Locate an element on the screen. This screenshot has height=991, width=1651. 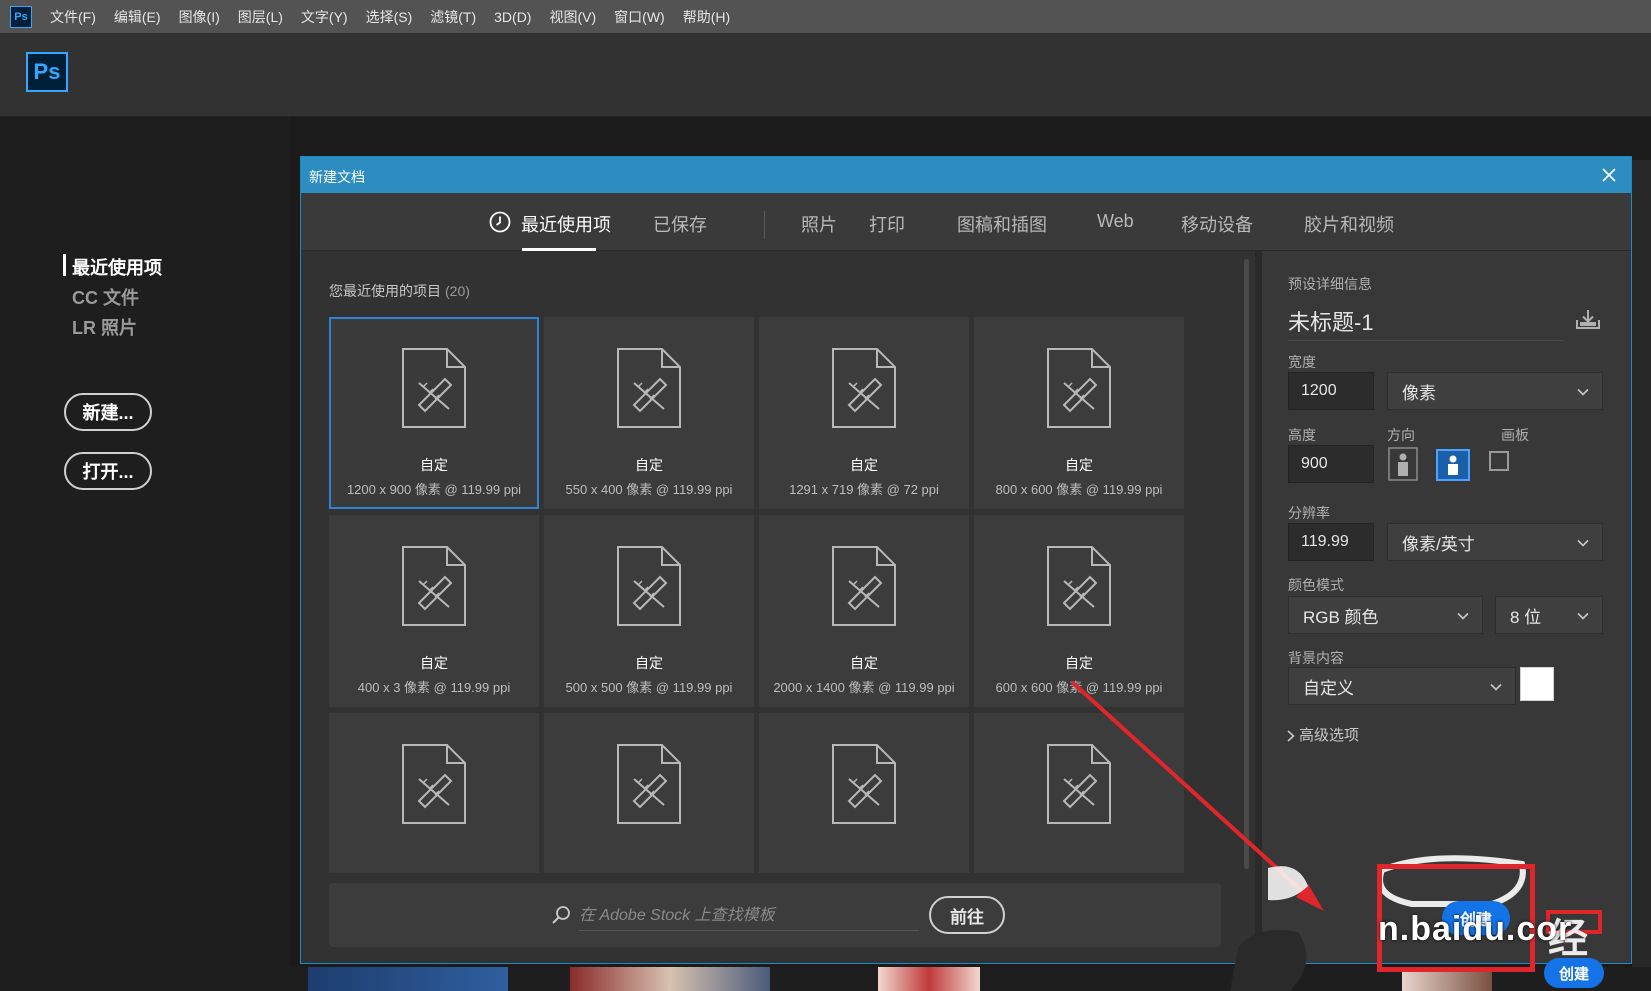
menu-select: 选择(S) is located at coordinates (389, 17).